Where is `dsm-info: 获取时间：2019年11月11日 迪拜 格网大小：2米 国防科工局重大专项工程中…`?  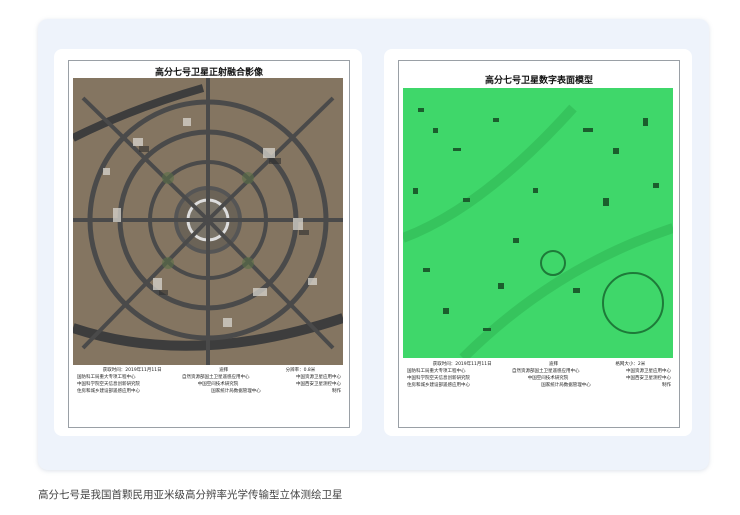 dsm-info: 获取时间：2019年11月11日 迪拜 格网大小：2米 国防科工局重大专项工程中… is located at coordinates (539, 375).